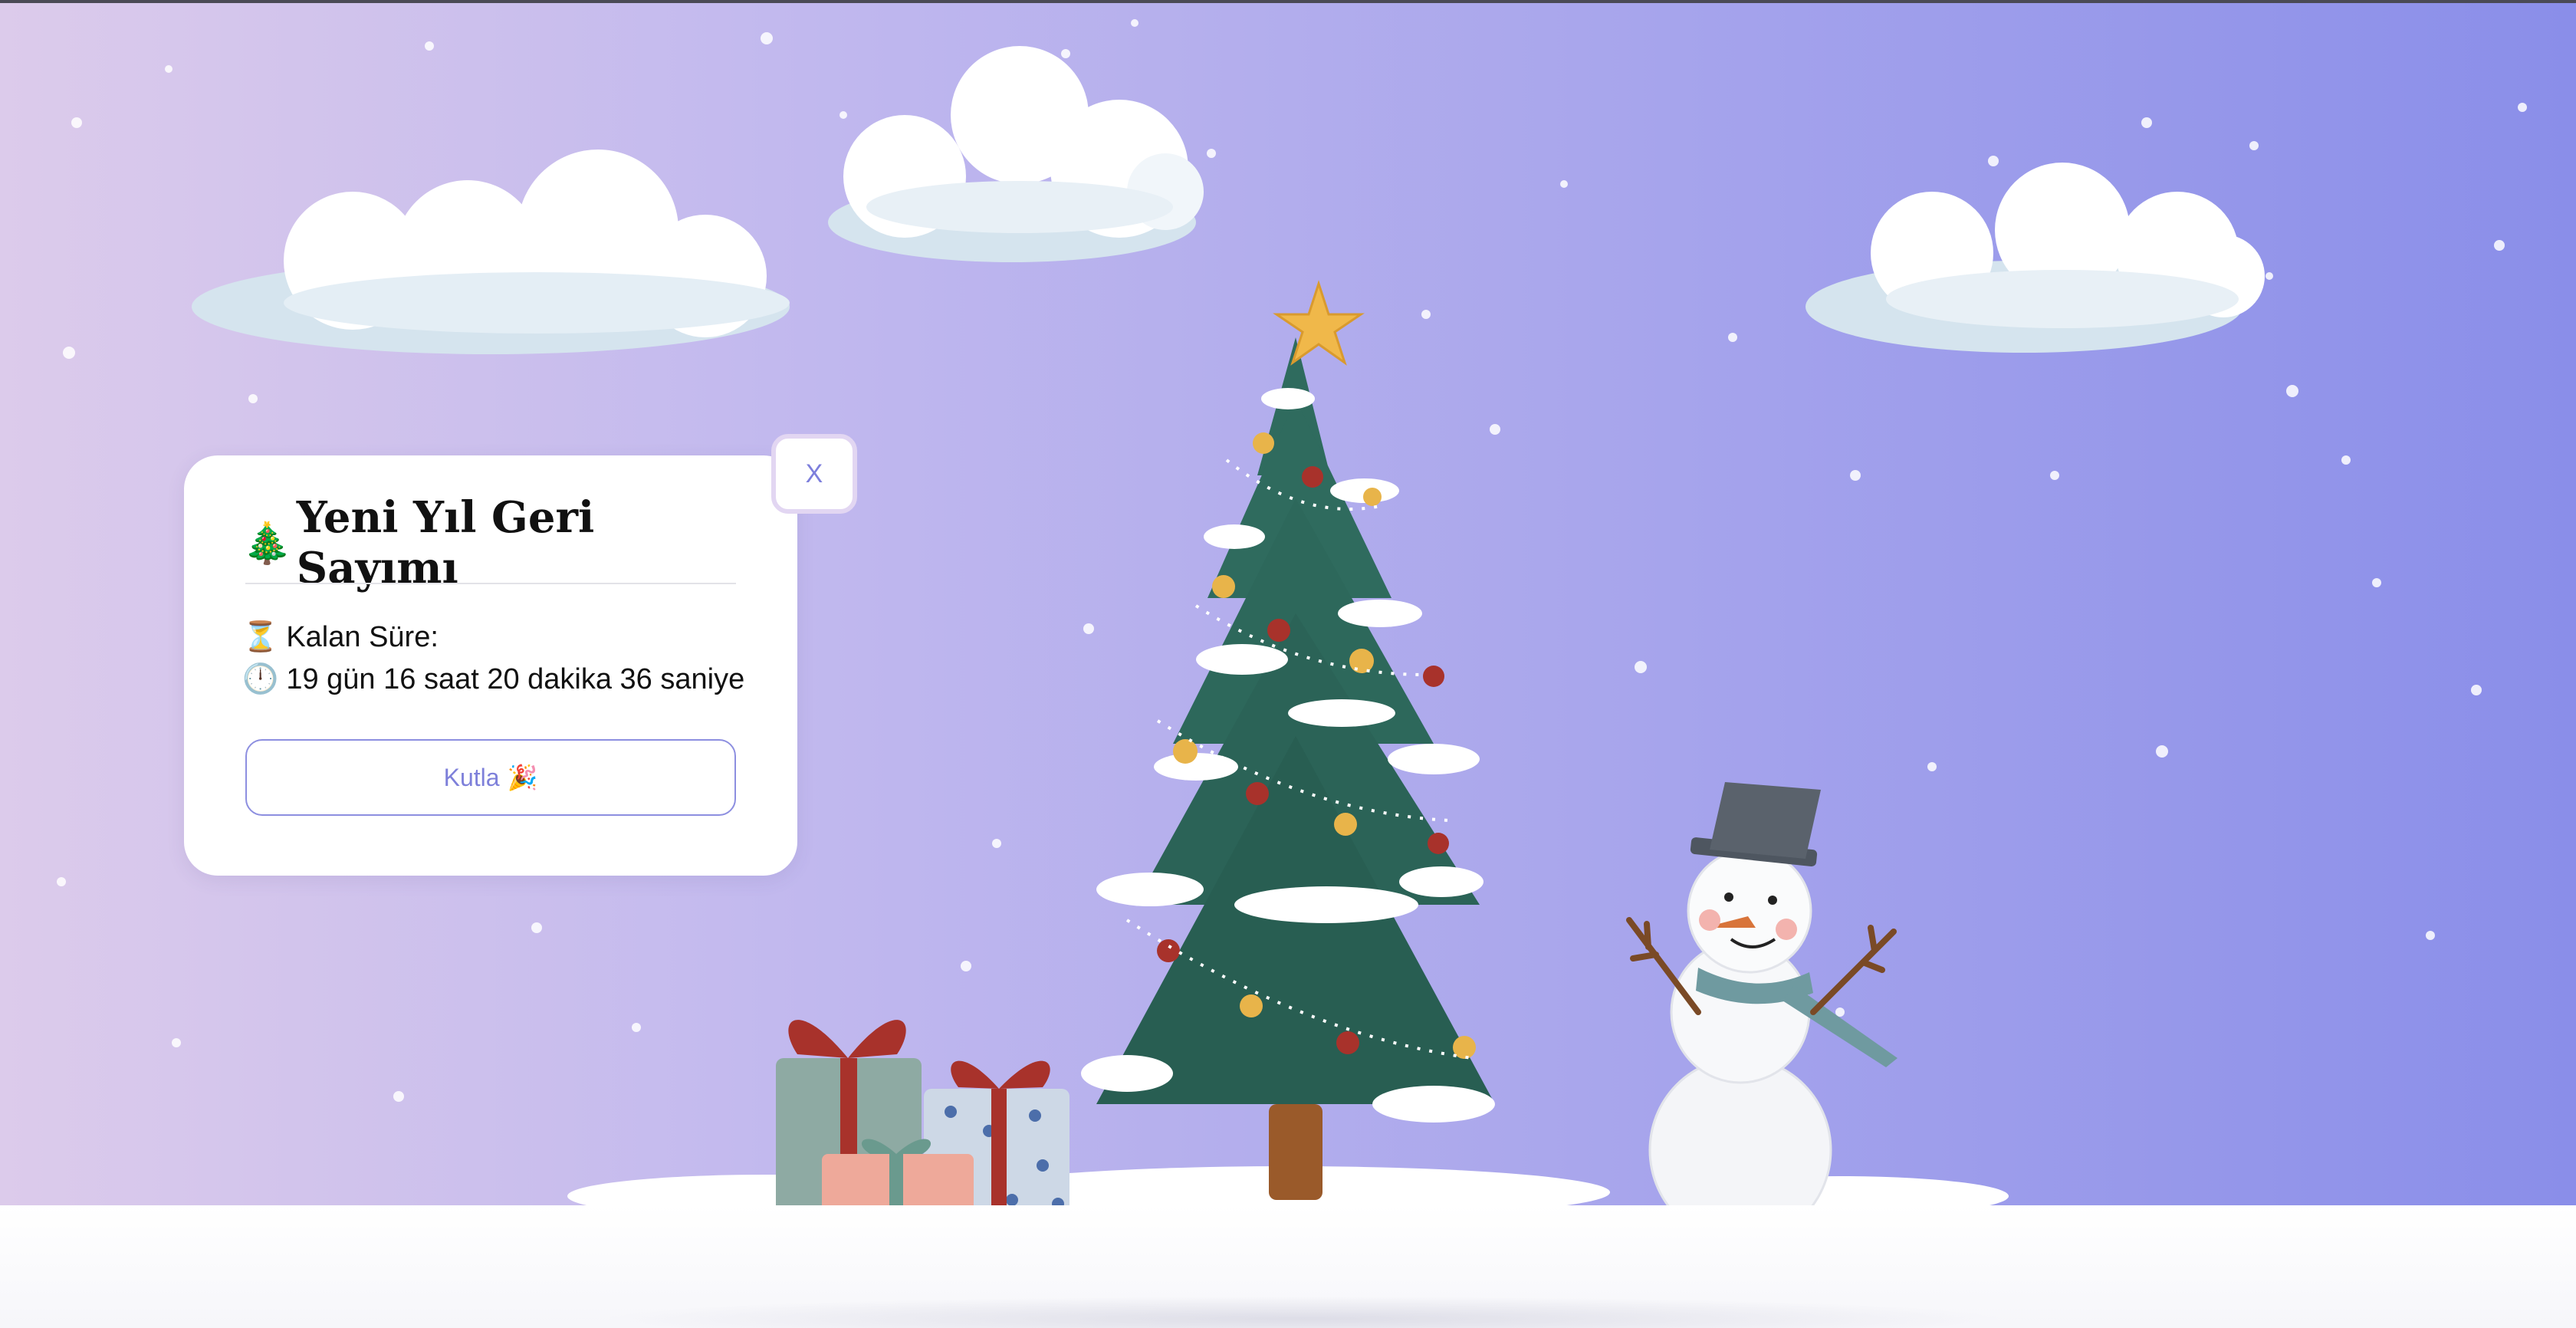 This screenshot has height=1328, width=2576. I want to click on celebrate-label: Kutla, so click(472, 777).